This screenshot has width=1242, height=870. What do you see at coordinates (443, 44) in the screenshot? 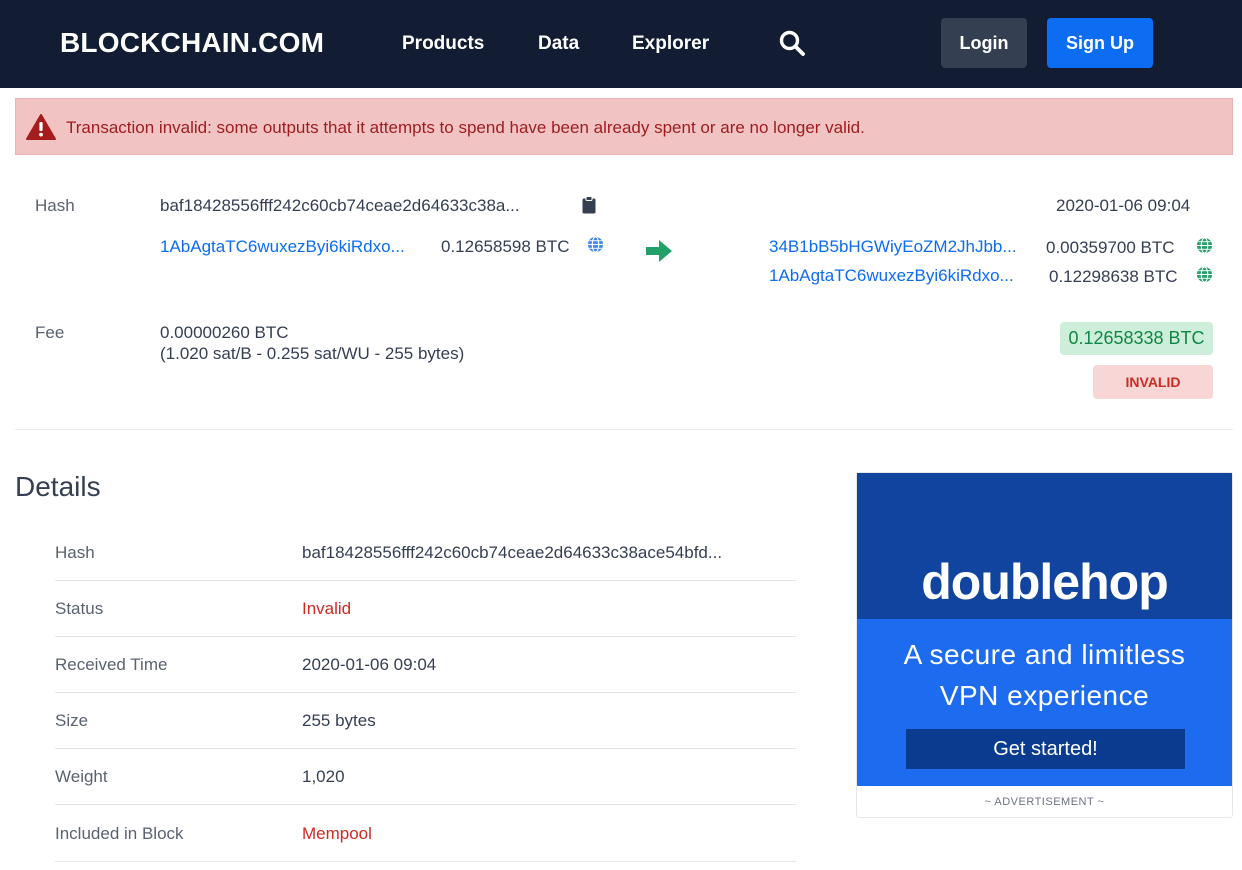
I see `nav-products: Products` at bounding box center [443, 44].